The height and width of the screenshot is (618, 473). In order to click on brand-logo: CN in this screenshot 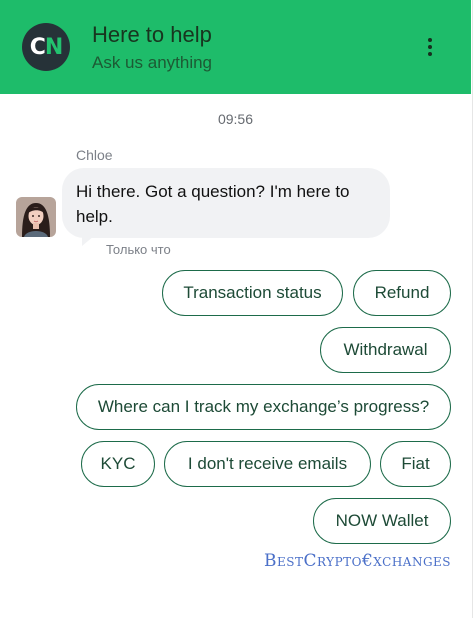, I will do `click(46, 47)`.